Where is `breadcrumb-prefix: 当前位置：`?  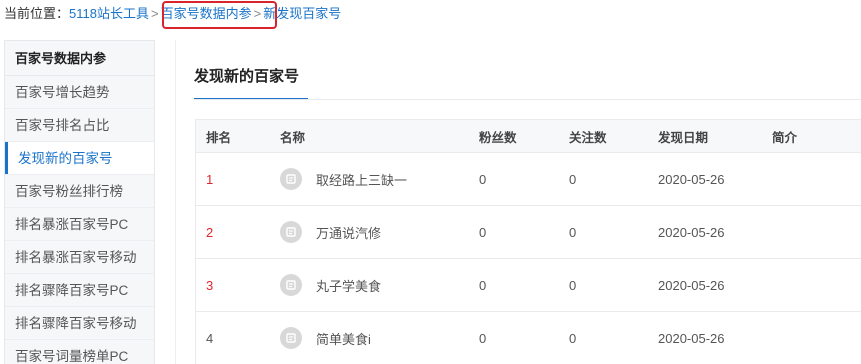 breadcrumb-prefix: 当前位置： is located at coordinates (37, 13).